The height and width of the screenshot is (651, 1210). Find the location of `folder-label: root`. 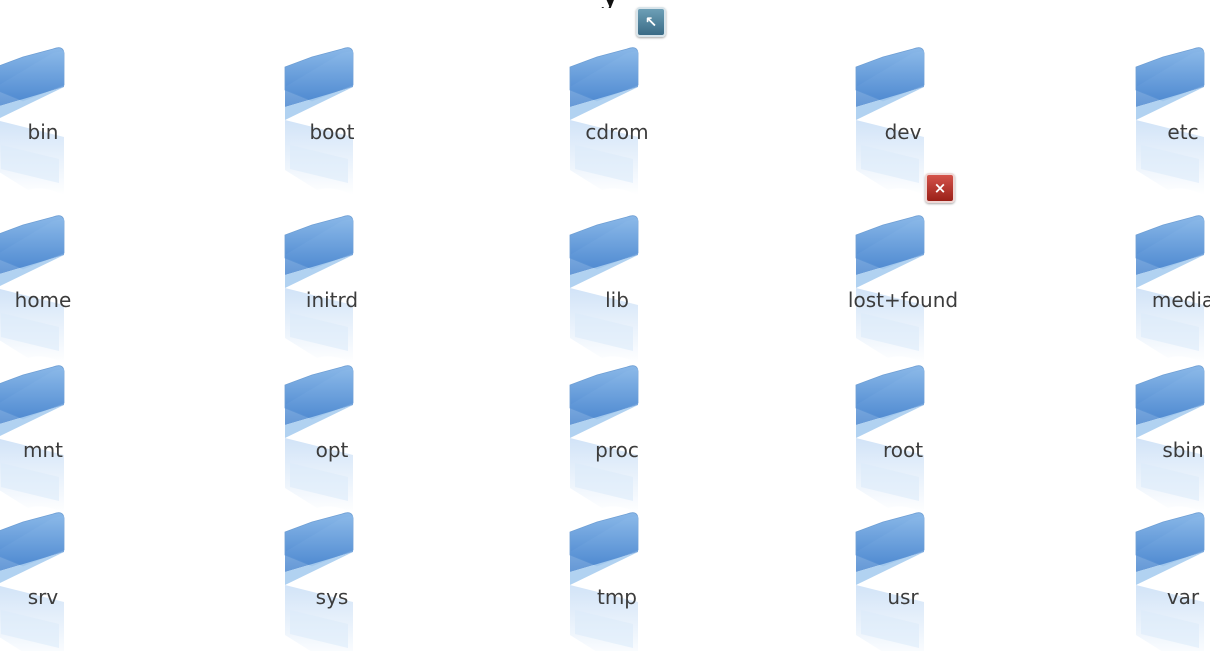

folder-label: root is located at coordinates (903, 450).